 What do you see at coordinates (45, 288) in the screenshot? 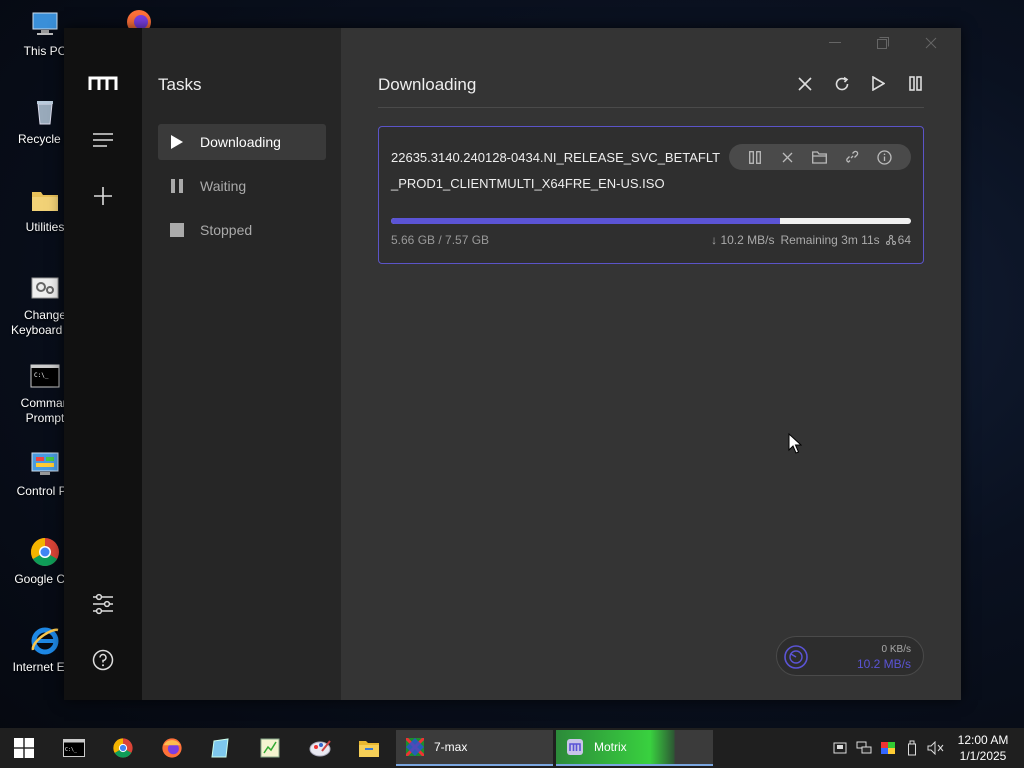
I see `keyboard-settings-icon` at bounding box center [45, 288].